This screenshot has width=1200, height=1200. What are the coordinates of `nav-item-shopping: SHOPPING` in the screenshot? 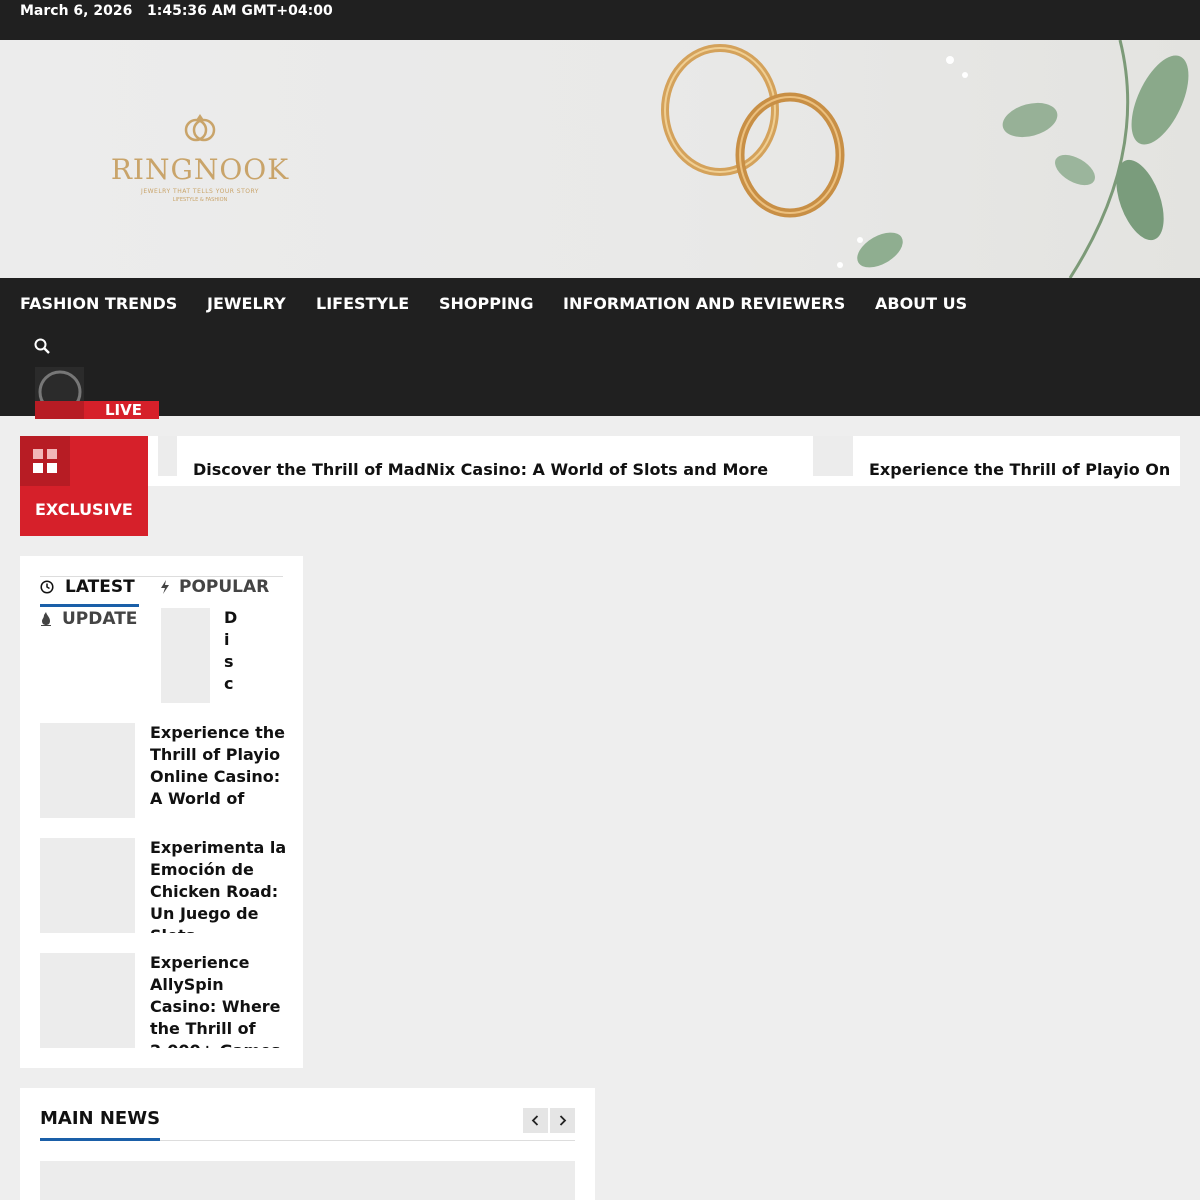 It's located at (486, 303).